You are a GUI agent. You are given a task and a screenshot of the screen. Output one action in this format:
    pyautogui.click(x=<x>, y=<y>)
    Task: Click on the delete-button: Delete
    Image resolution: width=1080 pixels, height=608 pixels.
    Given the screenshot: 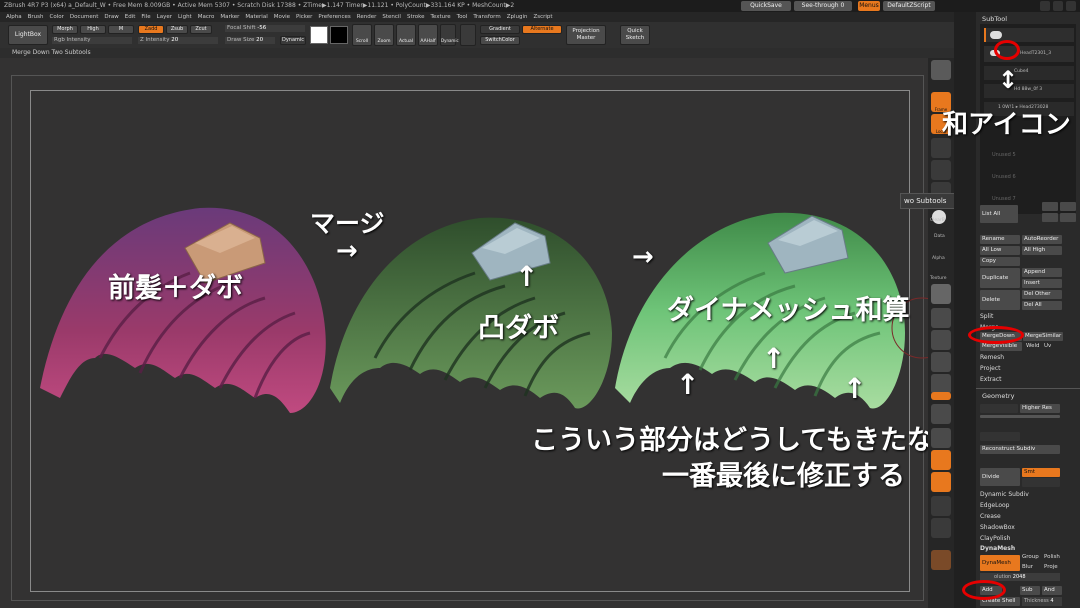 What is the action you would take?
    pyautogui.click(x=1000, y=300)
    